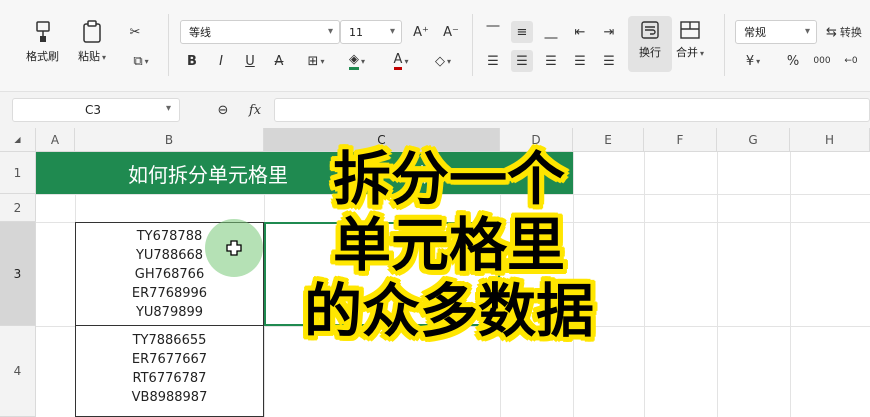  What do you see at coordinates (18, 173) in the screenshot?
I see `row-header: 1` at bounding box center [18, 173].